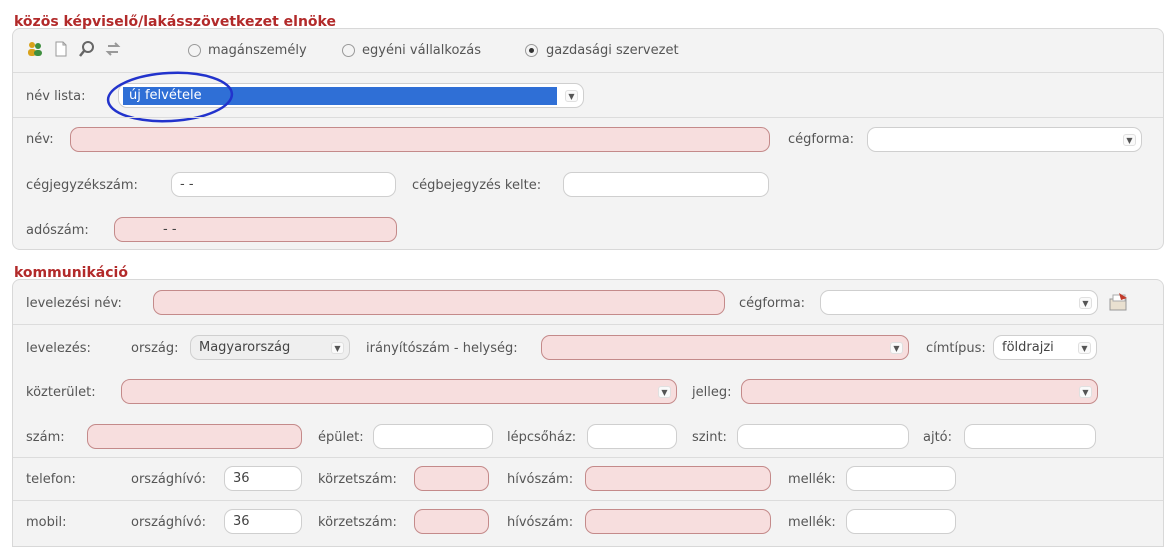  I want to click on mail-name-input, so click(439, 302).